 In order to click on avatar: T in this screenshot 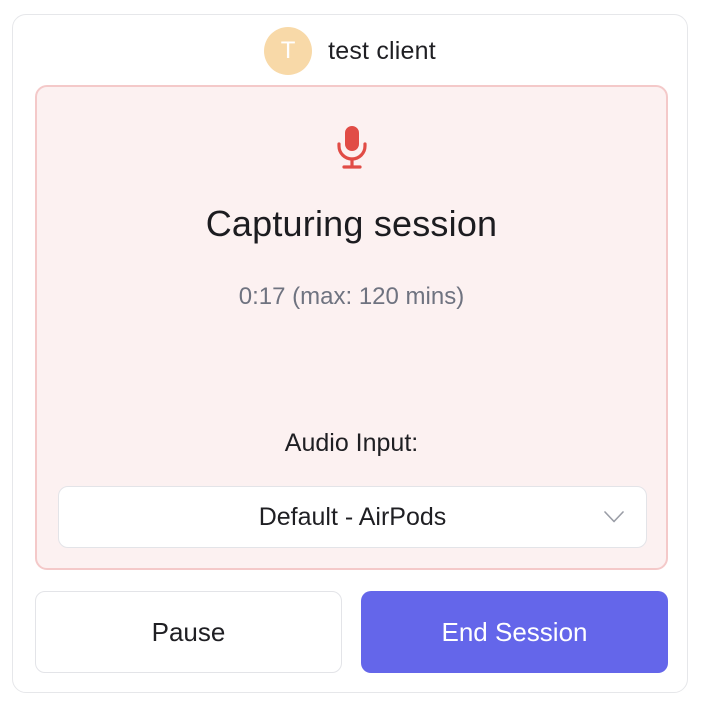, I will do `click(288, 51)`.